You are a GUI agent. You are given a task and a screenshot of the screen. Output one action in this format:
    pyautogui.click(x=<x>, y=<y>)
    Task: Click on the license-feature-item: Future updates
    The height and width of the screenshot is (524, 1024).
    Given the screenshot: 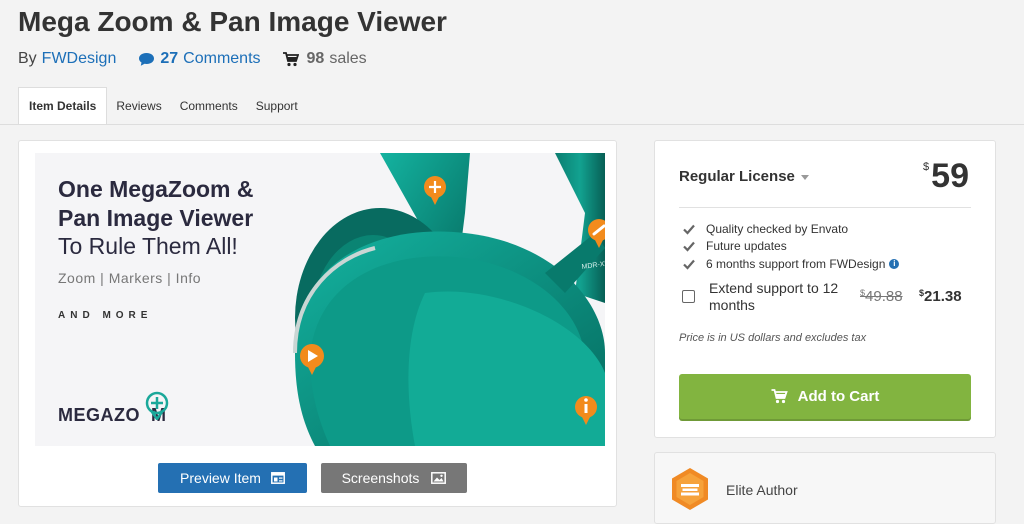 What is the action you would take?
    pyautogui.click(x=791, y=247)
    